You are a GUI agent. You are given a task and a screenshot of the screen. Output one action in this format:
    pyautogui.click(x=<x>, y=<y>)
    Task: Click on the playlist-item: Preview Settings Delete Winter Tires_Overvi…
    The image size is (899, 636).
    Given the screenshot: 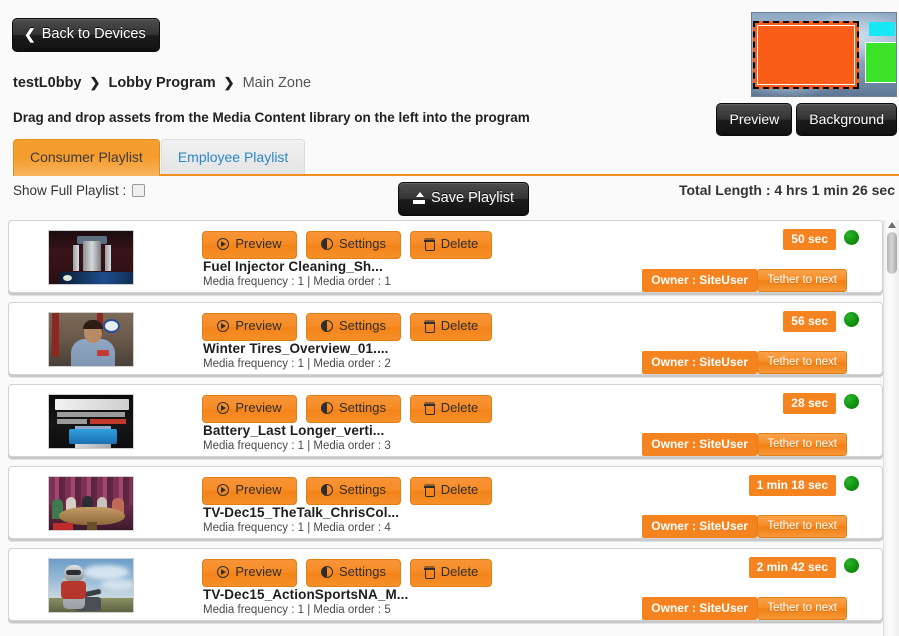 What is the action you would take?
    pyautogui.click(x=445, y=338)
    